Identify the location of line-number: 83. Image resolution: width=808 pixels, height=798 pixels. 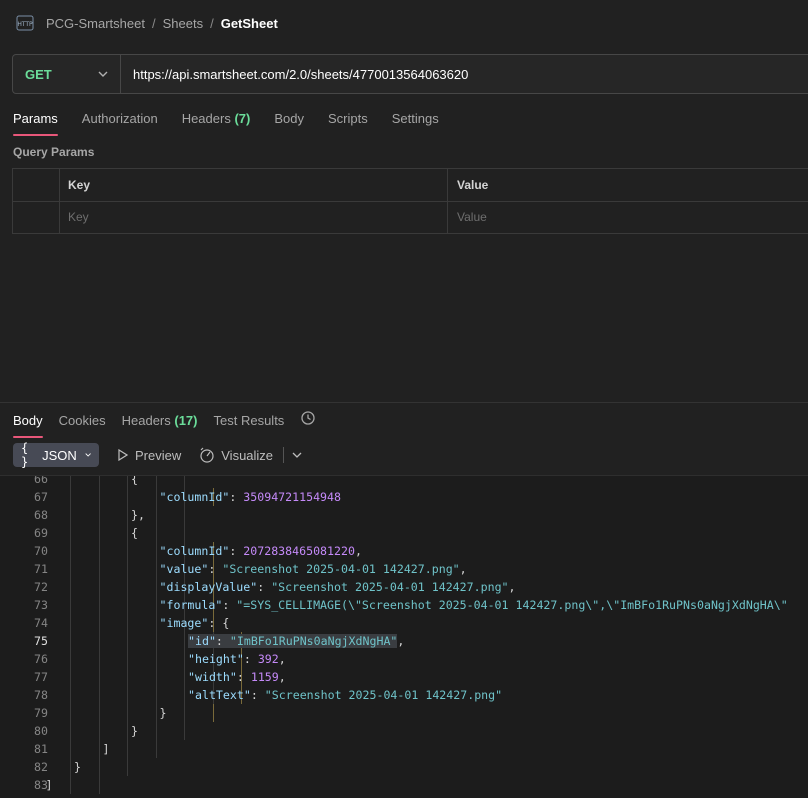
(41, 785).